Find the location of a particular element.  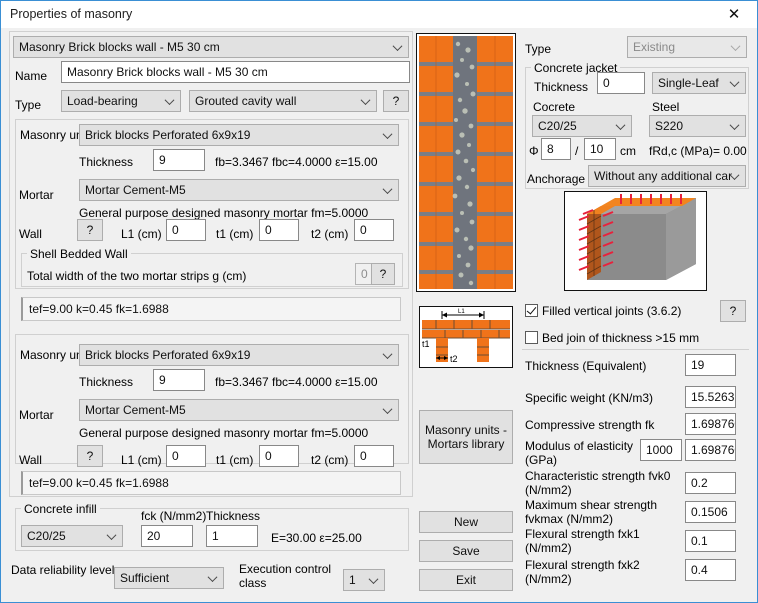

leaf1-t2-input: 0 is located at coordinates (374, 230).